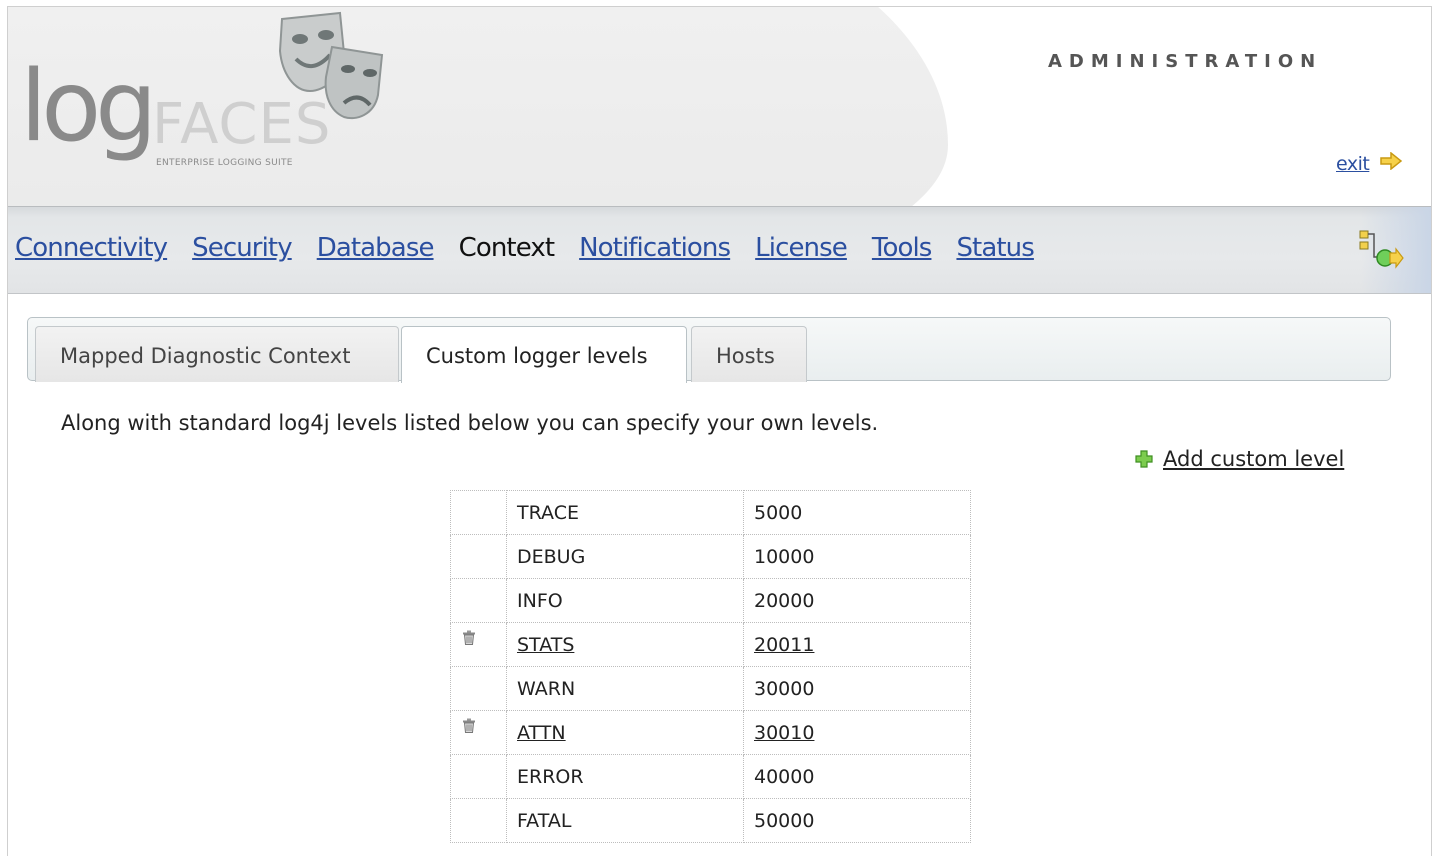 Image resolution: width=1439 pixels, height=861 pixels. Describe the element at coordinates (1185, 61) in the screenshot. I see `page-title: ADMINISTRATION` at that location.